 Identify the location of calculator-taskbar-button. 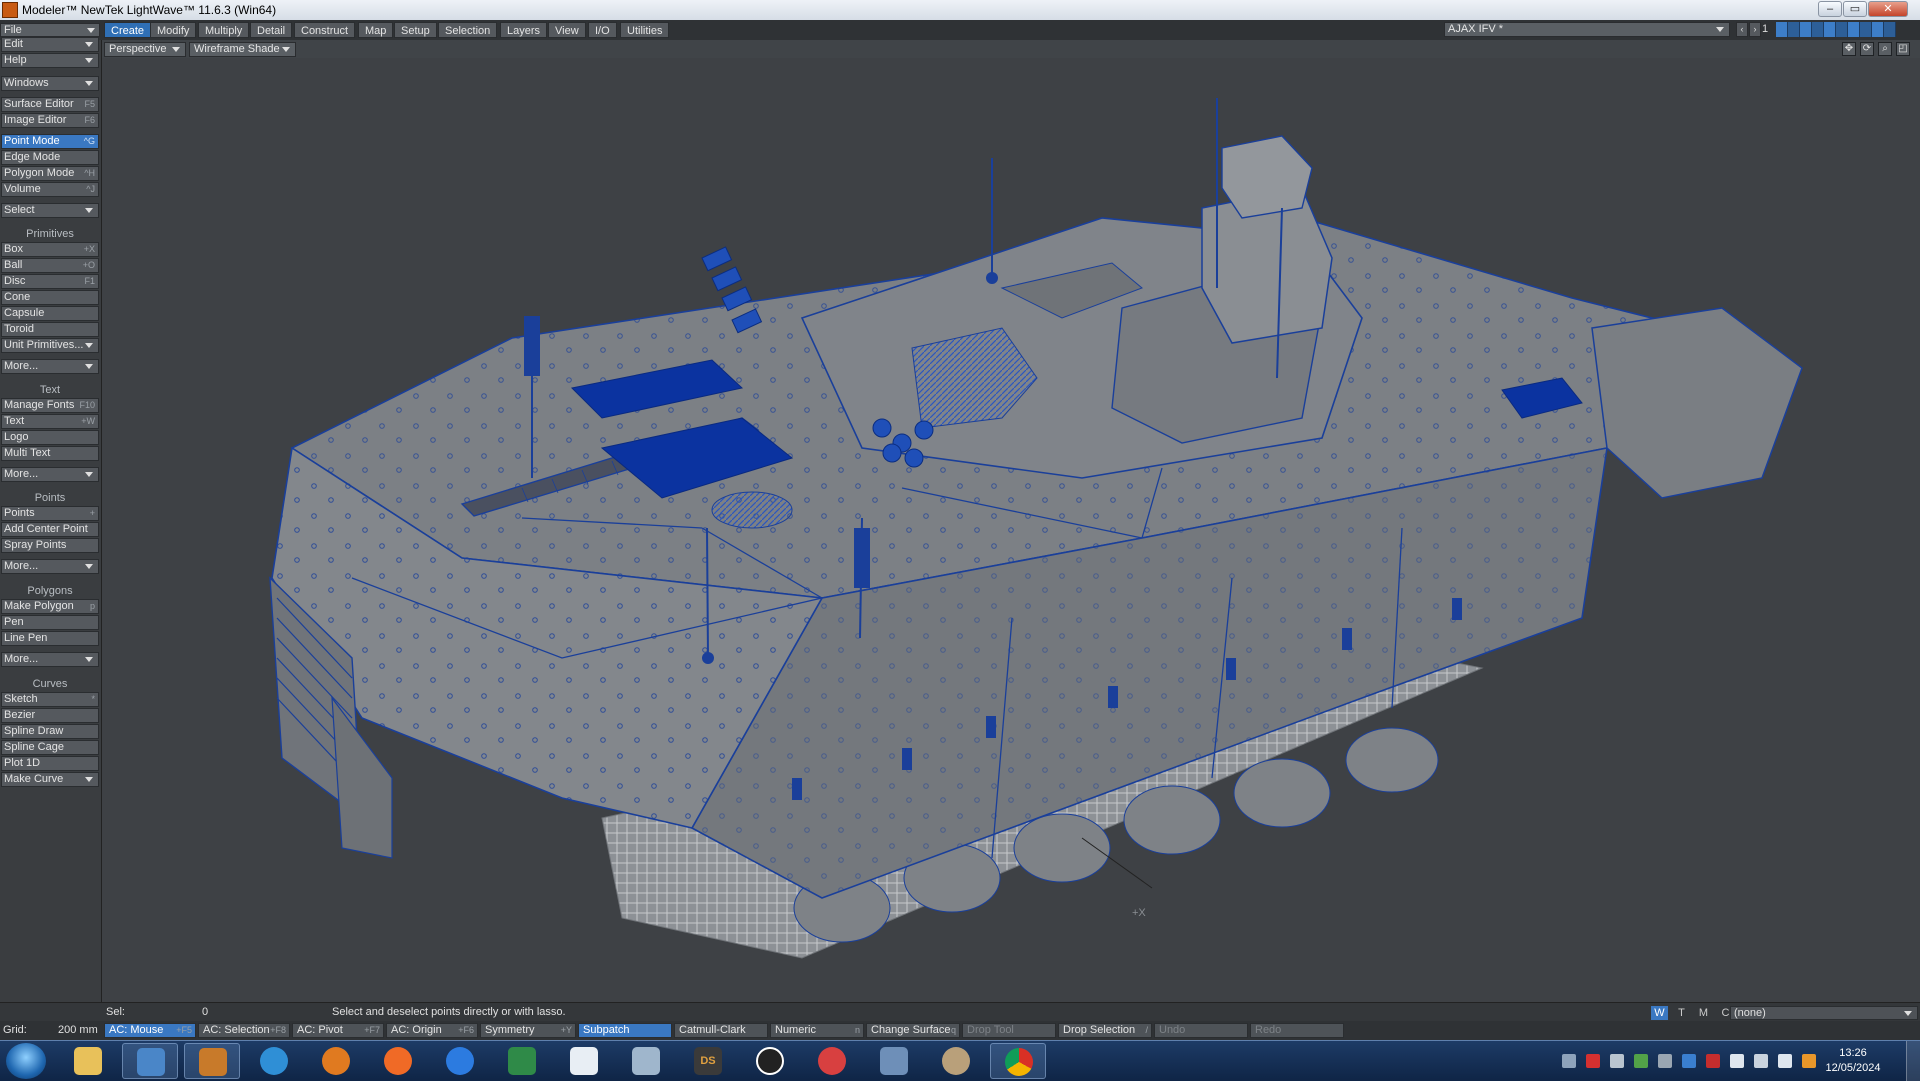
(646, 1061).